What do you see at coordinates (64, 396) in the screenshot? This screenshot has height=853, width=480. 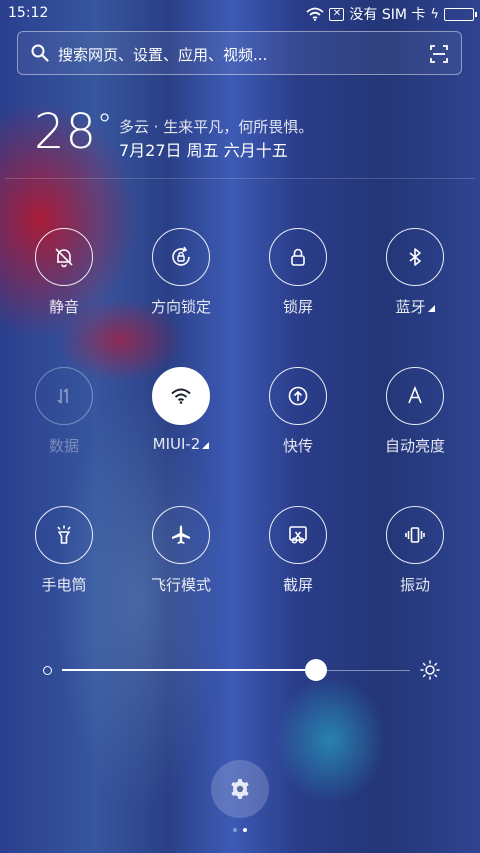 I see `mobile-data-icon` at bounding box center [64, 396].